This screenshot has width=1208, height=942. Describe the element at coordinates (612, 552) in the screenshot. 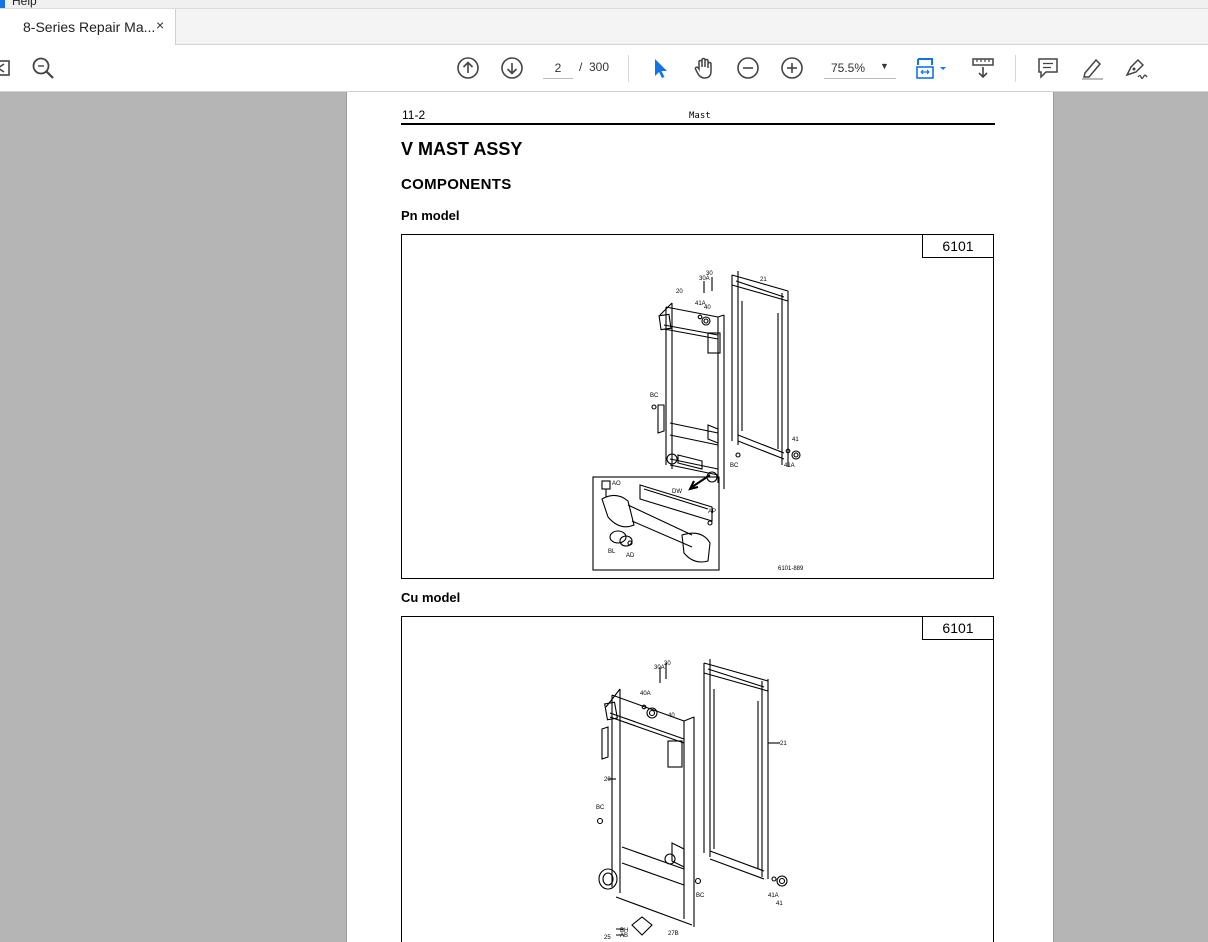

I see `svg-text: BL` at that location.